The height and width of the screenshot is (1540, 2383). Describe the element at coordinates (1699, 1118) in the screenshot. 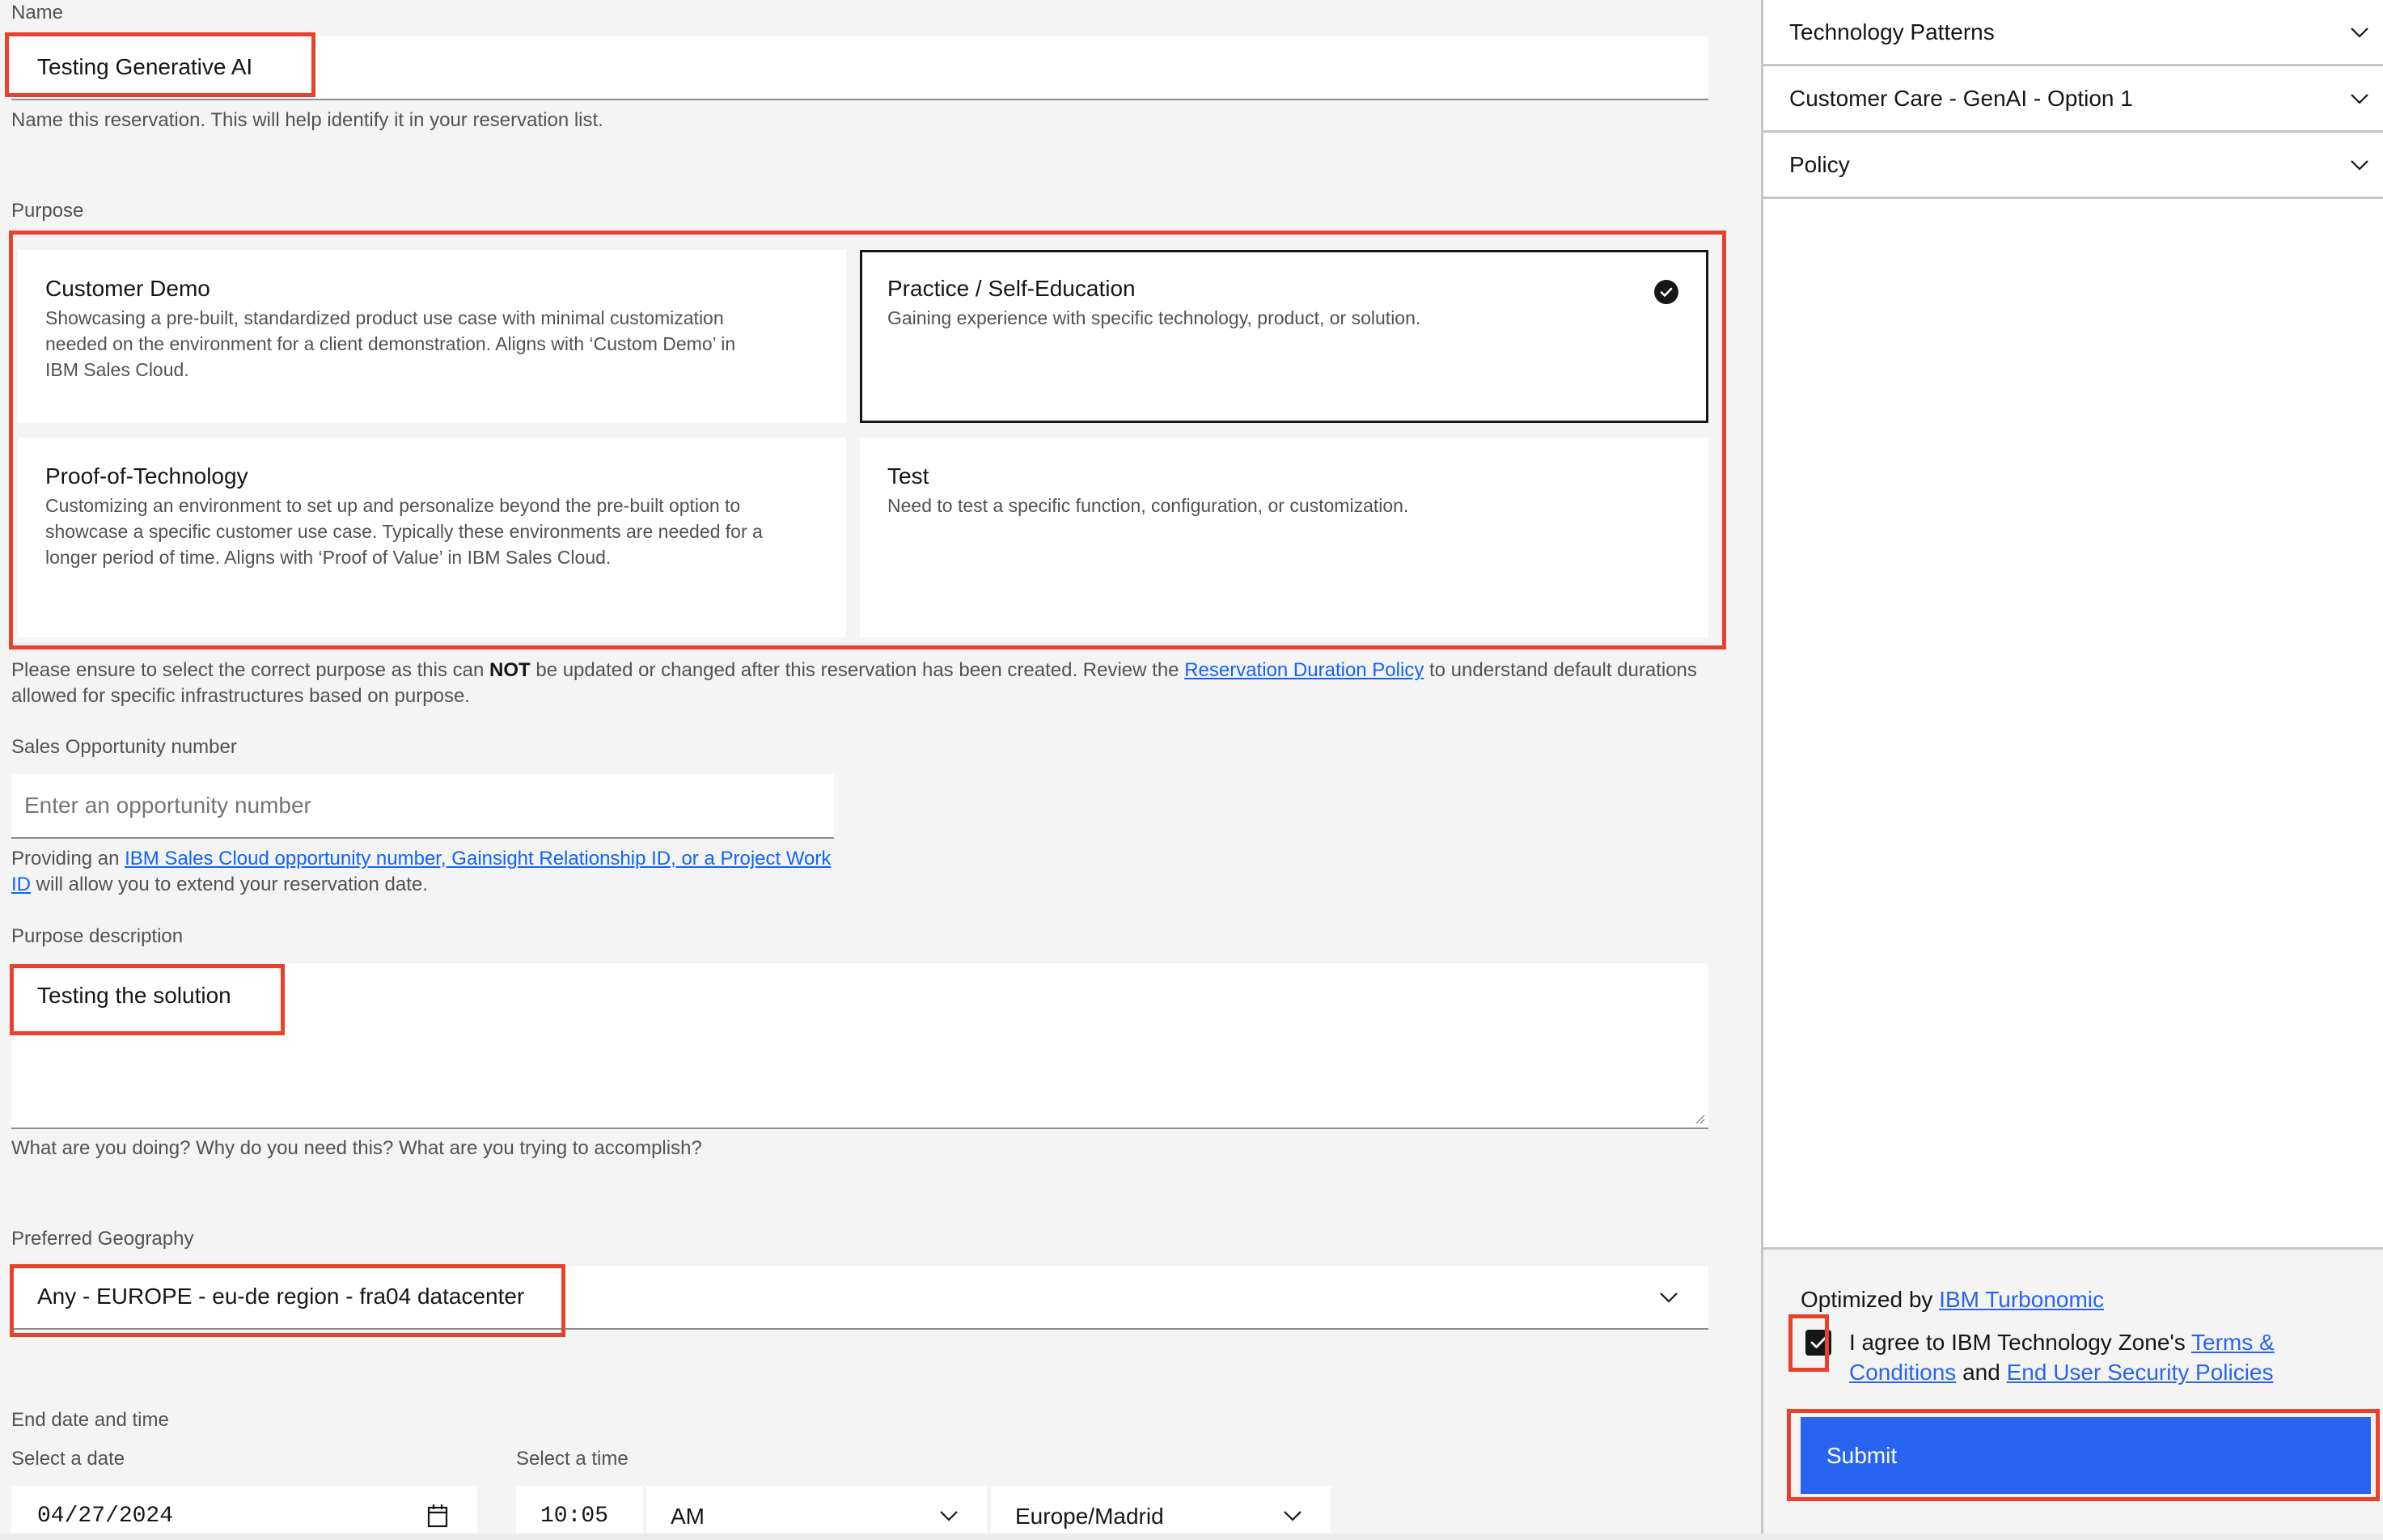

I see `resize-handle-icon` at that location.